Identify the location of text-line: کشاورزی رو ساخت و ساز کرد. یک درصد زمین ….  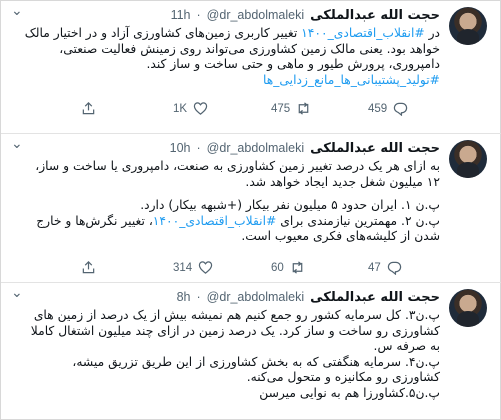
(235, 330).